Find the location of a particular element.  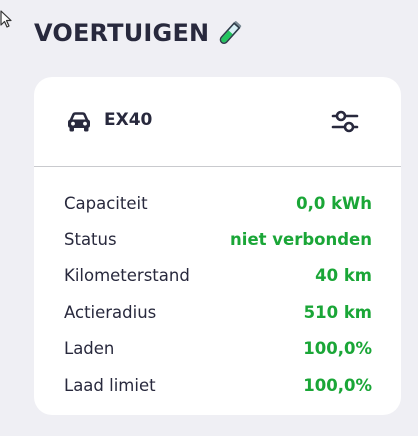

detail-value: 0,0 kWh is located at coordinates (334, 203).